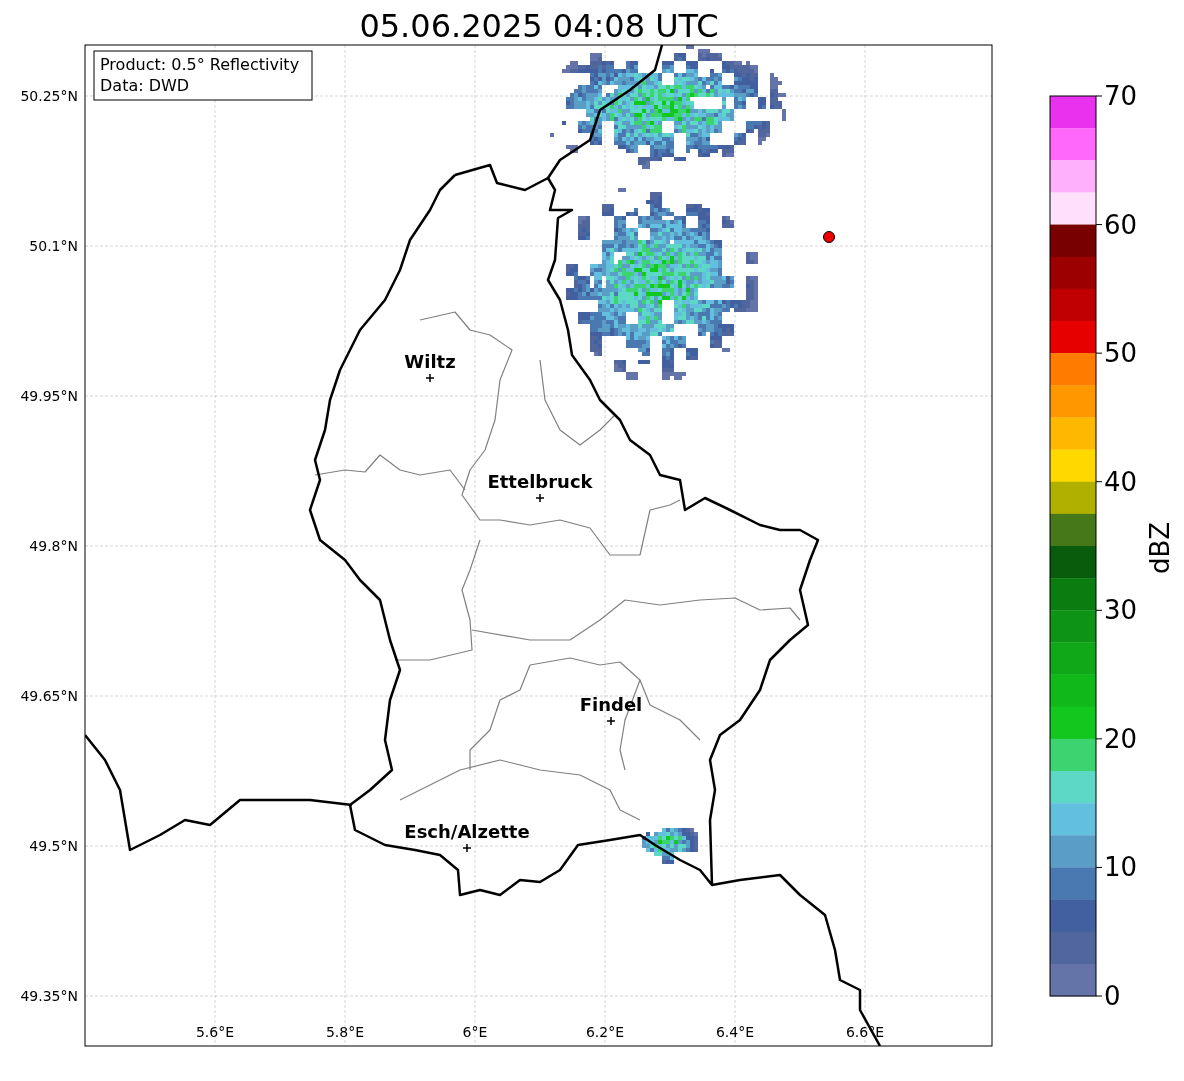  I want to click on longitude-label: 5.6°E, so click(215, 1032).